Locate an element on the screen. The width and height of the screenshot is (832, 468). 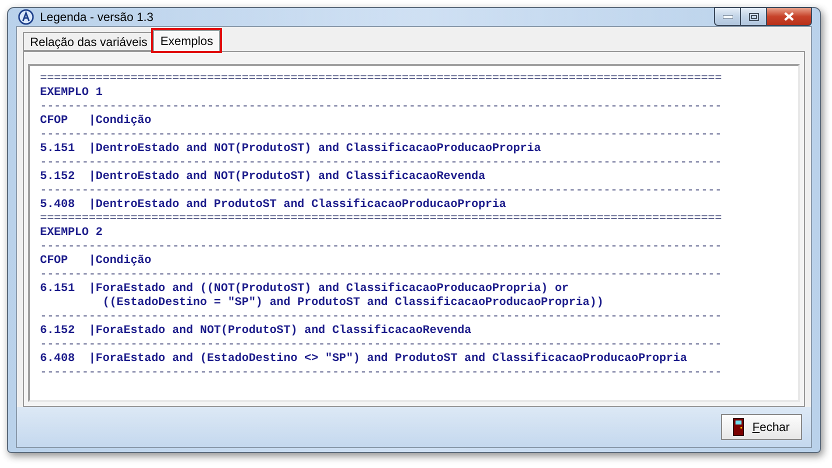
close-button is located at coordinates (789, 16).